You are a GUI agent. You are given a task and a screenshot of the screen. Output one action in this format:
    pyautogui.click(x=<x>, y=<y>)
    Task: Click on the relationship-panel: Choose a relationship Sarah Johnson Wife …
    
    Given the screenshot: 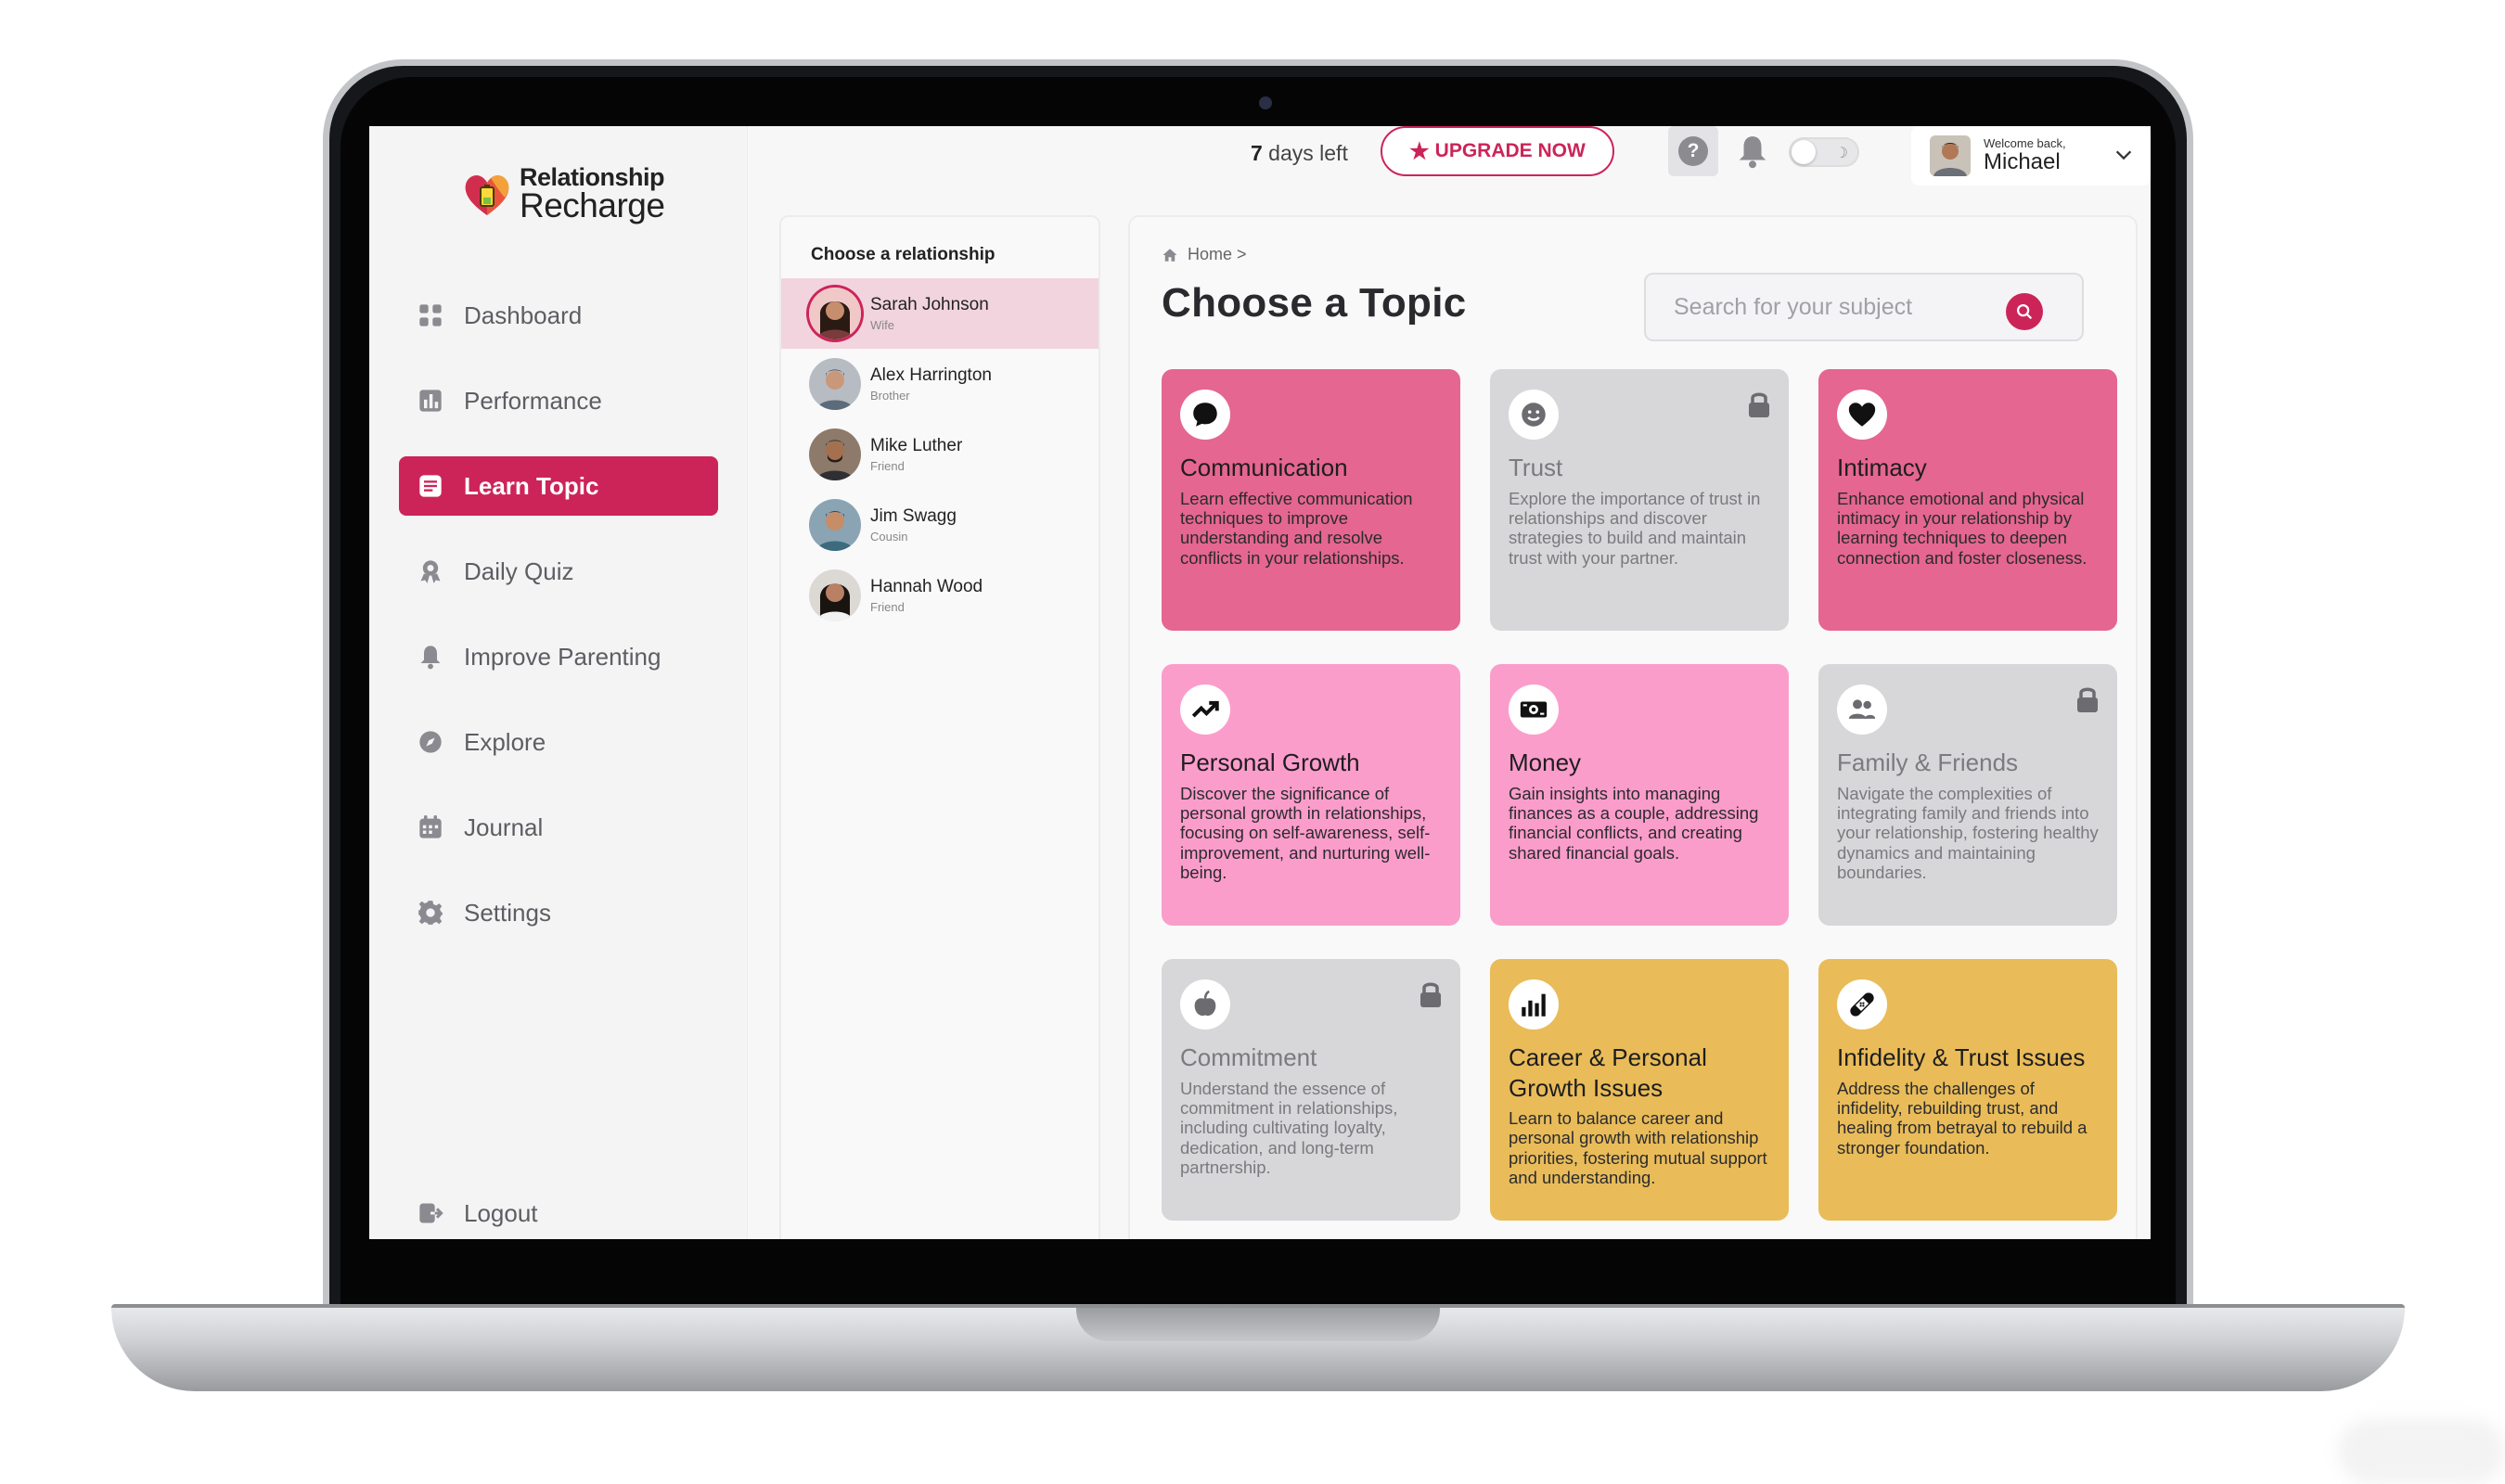 What is the action you would take?
    pyautogui.click(x=940, y=727)
    